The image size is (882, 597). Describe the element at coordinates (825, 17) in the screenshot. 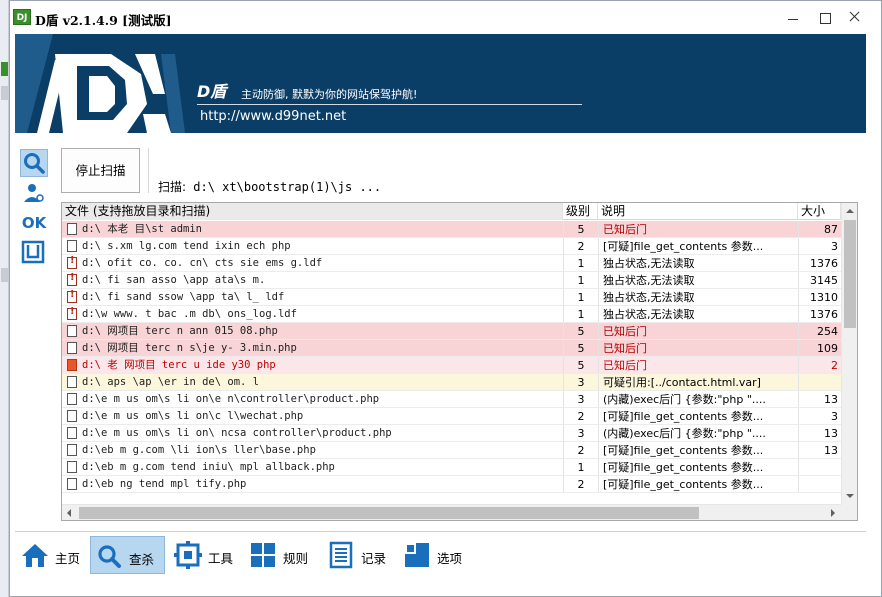

I see `maximize-button` at that location.